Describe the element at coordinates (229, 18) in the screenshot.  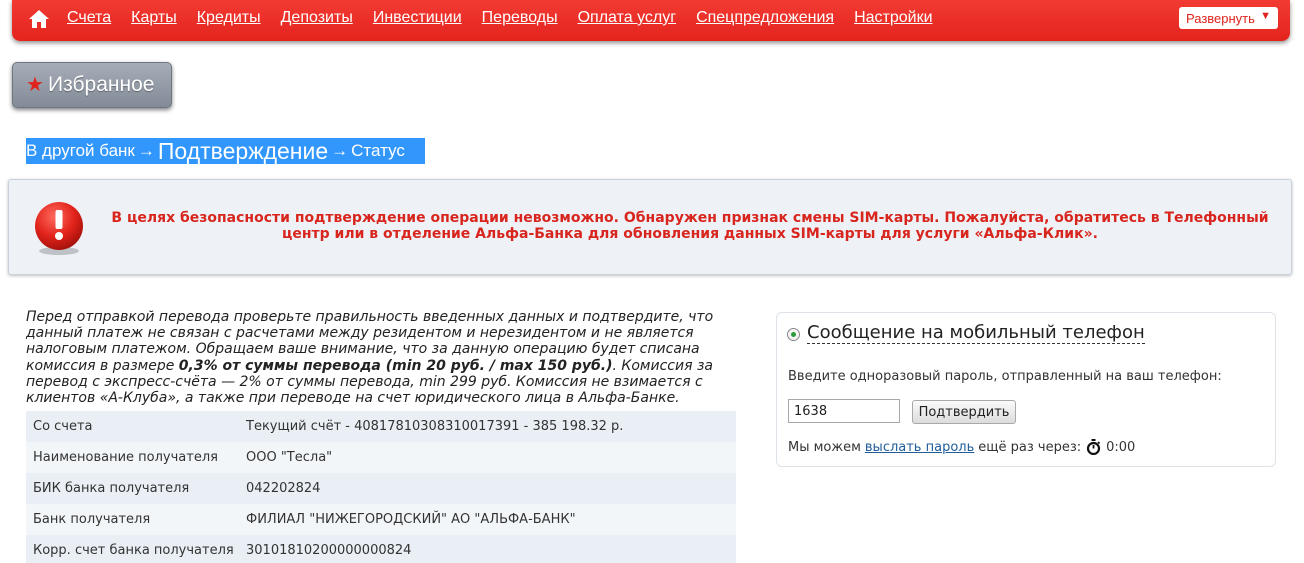
I see `nav-link-loans: Кредиты` at that location.